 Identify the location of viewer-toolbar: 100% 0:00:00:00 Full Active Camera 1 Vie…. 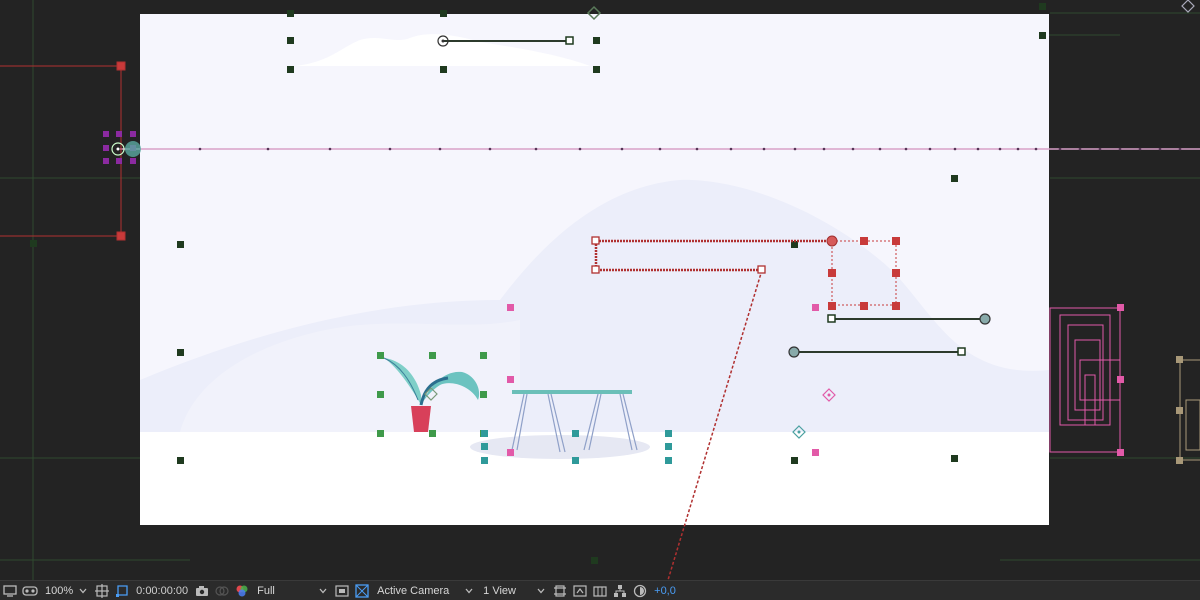
(600, 590).